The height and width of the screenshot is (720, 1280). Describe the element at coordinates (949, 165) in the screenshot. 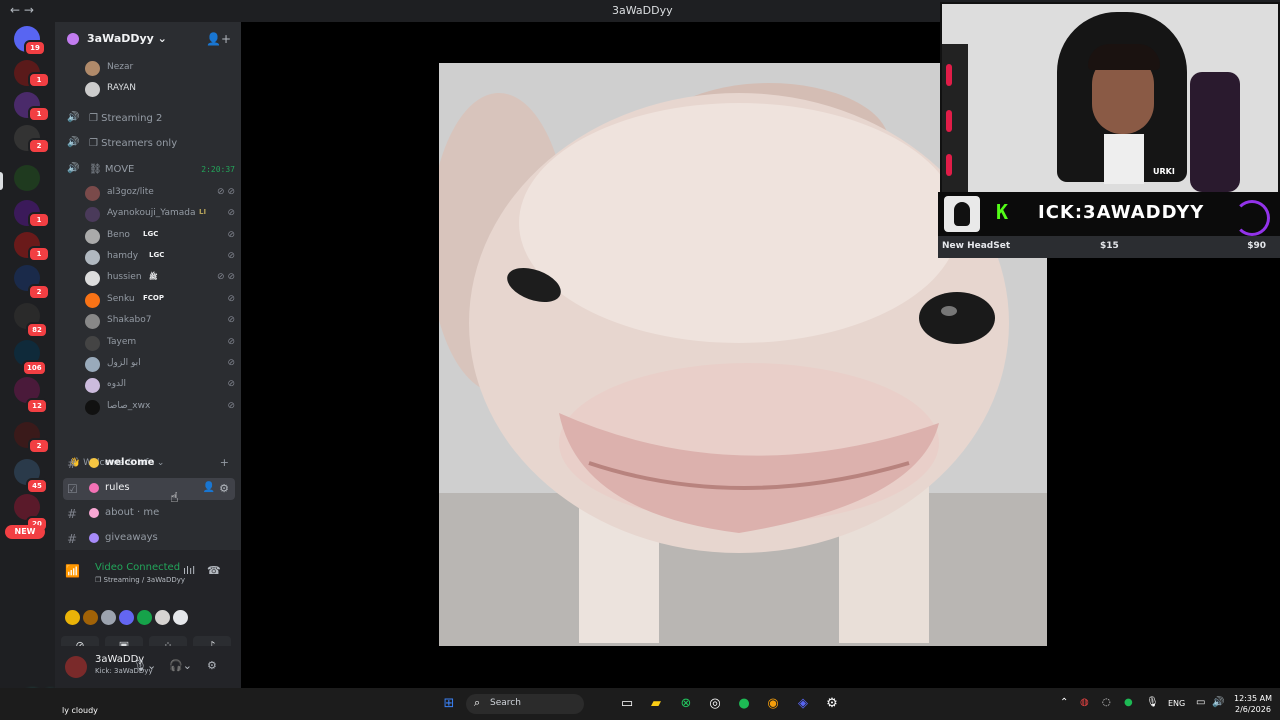

I see `led-light` at that location.